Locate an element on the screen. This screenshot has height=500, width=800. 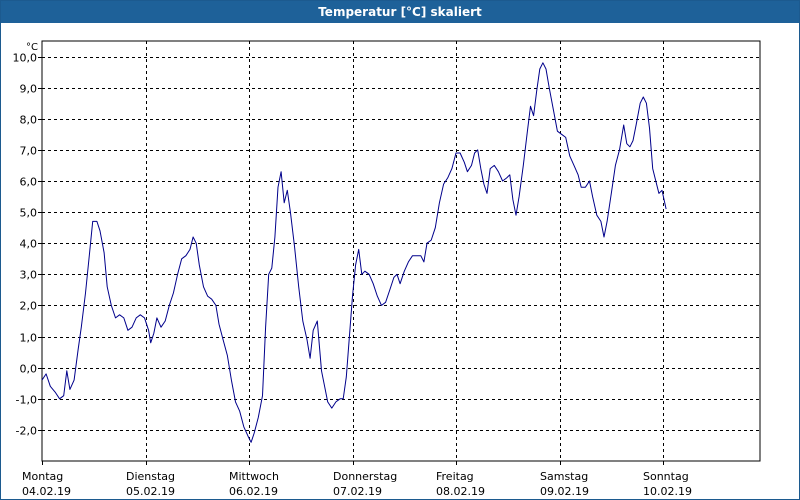
y-tick-label: 2,0 is located at coordinates (29, 306).